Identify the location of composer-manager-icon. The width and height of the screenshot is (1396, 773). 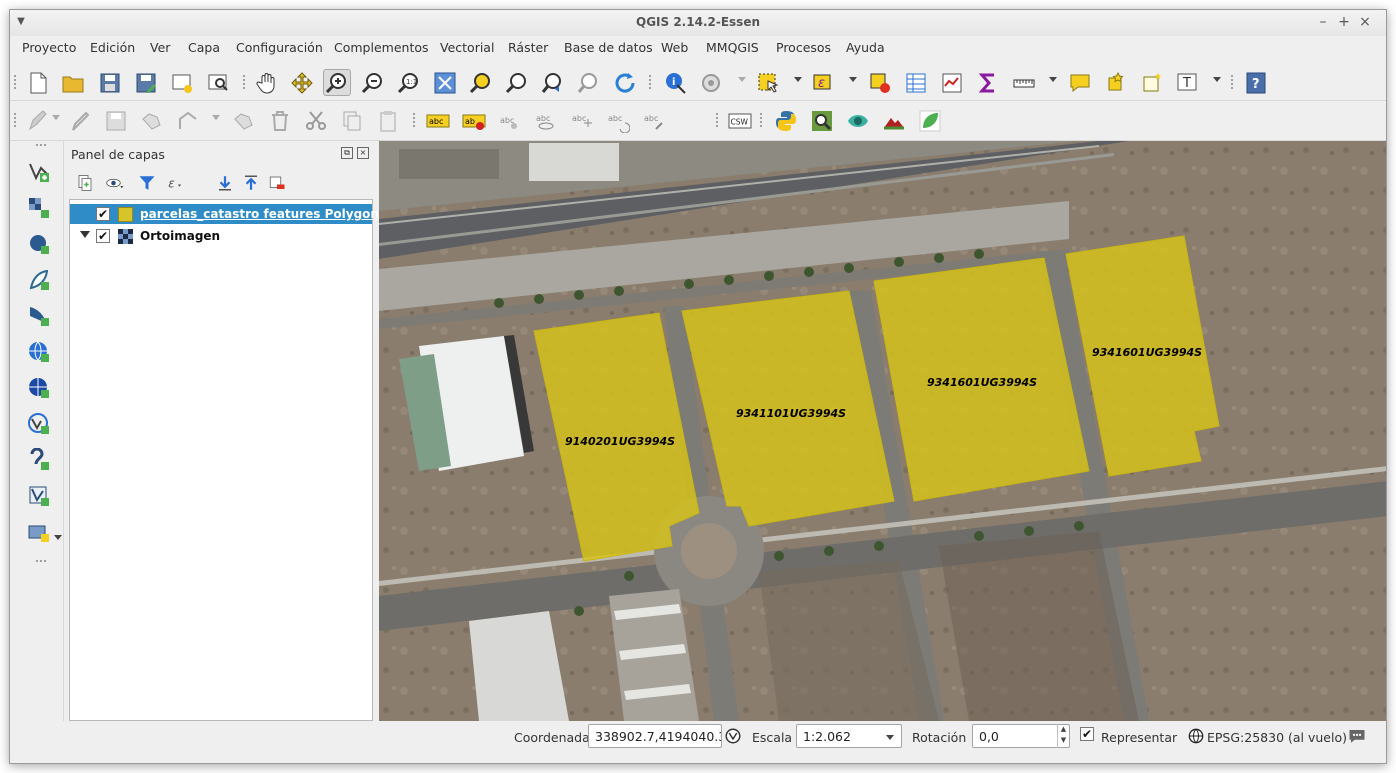
(218, 82).